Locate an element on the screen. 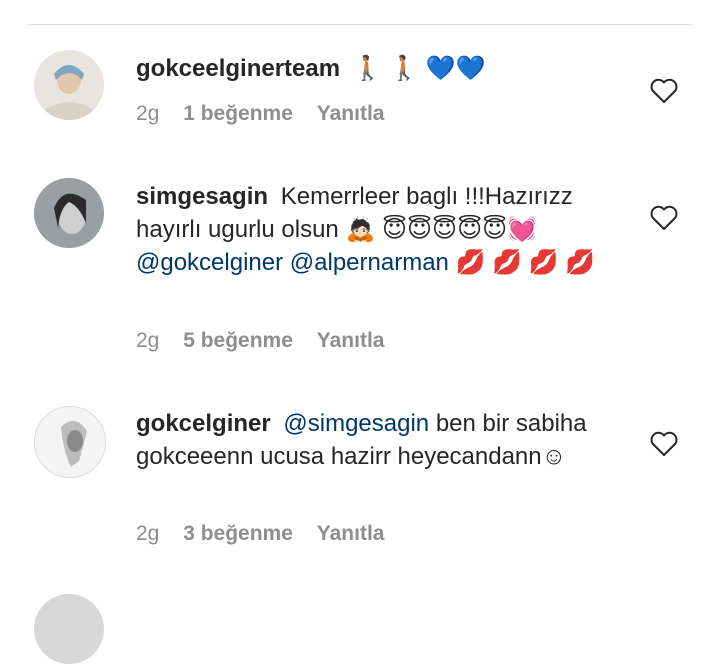  comment-username: gokceelginerteam is located at coordinates (238, 68).